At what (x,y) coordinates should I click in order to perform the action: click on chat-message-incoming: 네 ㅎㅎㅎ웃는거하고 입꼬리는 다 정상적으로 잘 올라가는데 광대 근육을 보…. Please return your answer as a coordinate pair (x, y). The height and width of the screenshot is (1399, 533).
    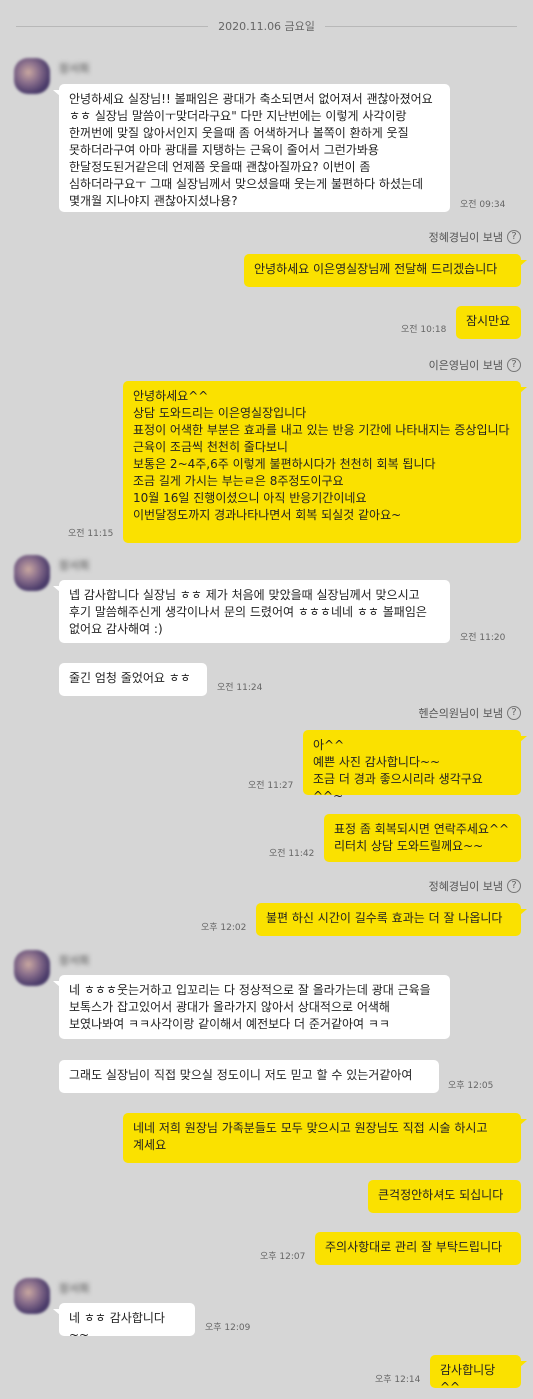
    Looking at the image, I should click on (251, 1007).